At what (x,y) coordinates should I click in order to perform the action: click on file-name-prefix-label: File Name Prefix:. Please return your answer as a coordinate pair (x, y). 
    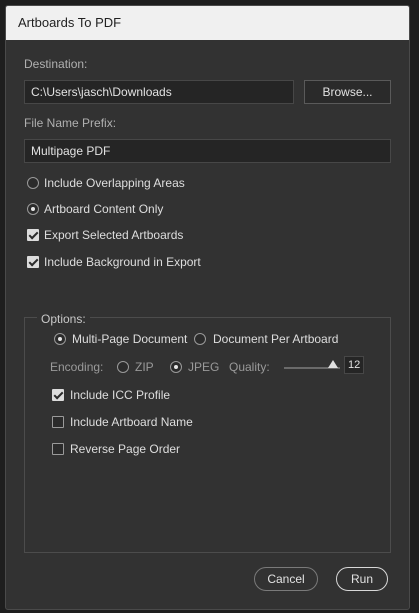
    Looking at the image, I should click on (70, 123).